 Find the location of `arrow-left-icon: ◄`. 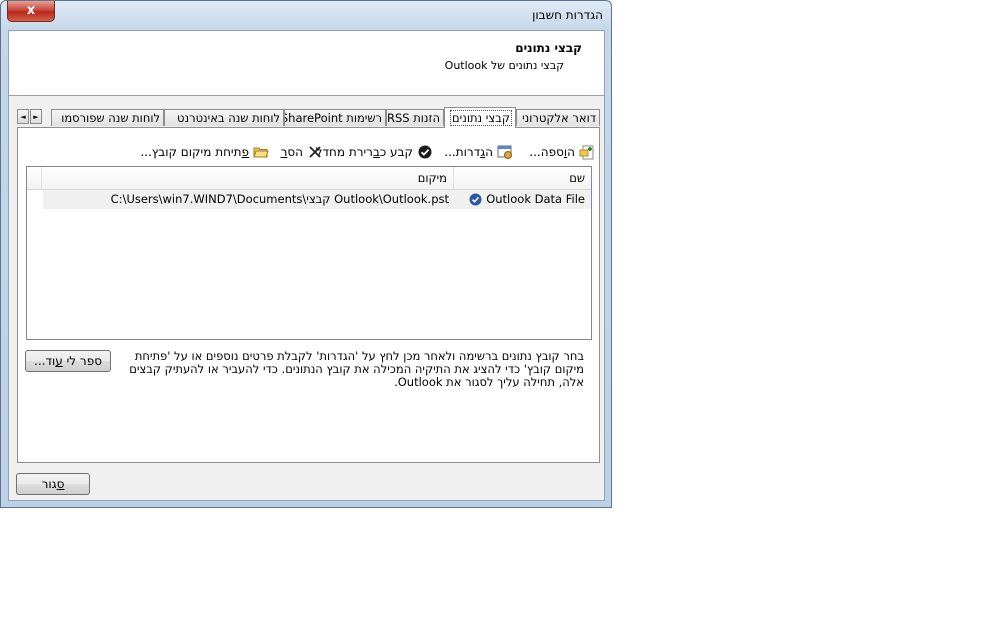

arrow-left-icon: ◄ is located at coordinates (23, 117).